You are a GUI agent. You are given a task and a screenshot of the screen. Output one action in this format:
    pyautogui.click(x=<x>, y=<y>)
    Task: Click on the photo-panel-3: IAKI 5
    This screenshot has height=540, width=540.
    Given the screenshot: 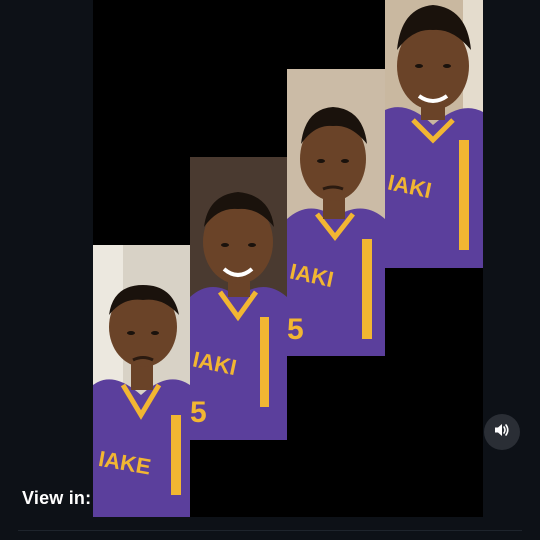 What is the action you would take?
    pyautogui.click(x=336, y=212)
    